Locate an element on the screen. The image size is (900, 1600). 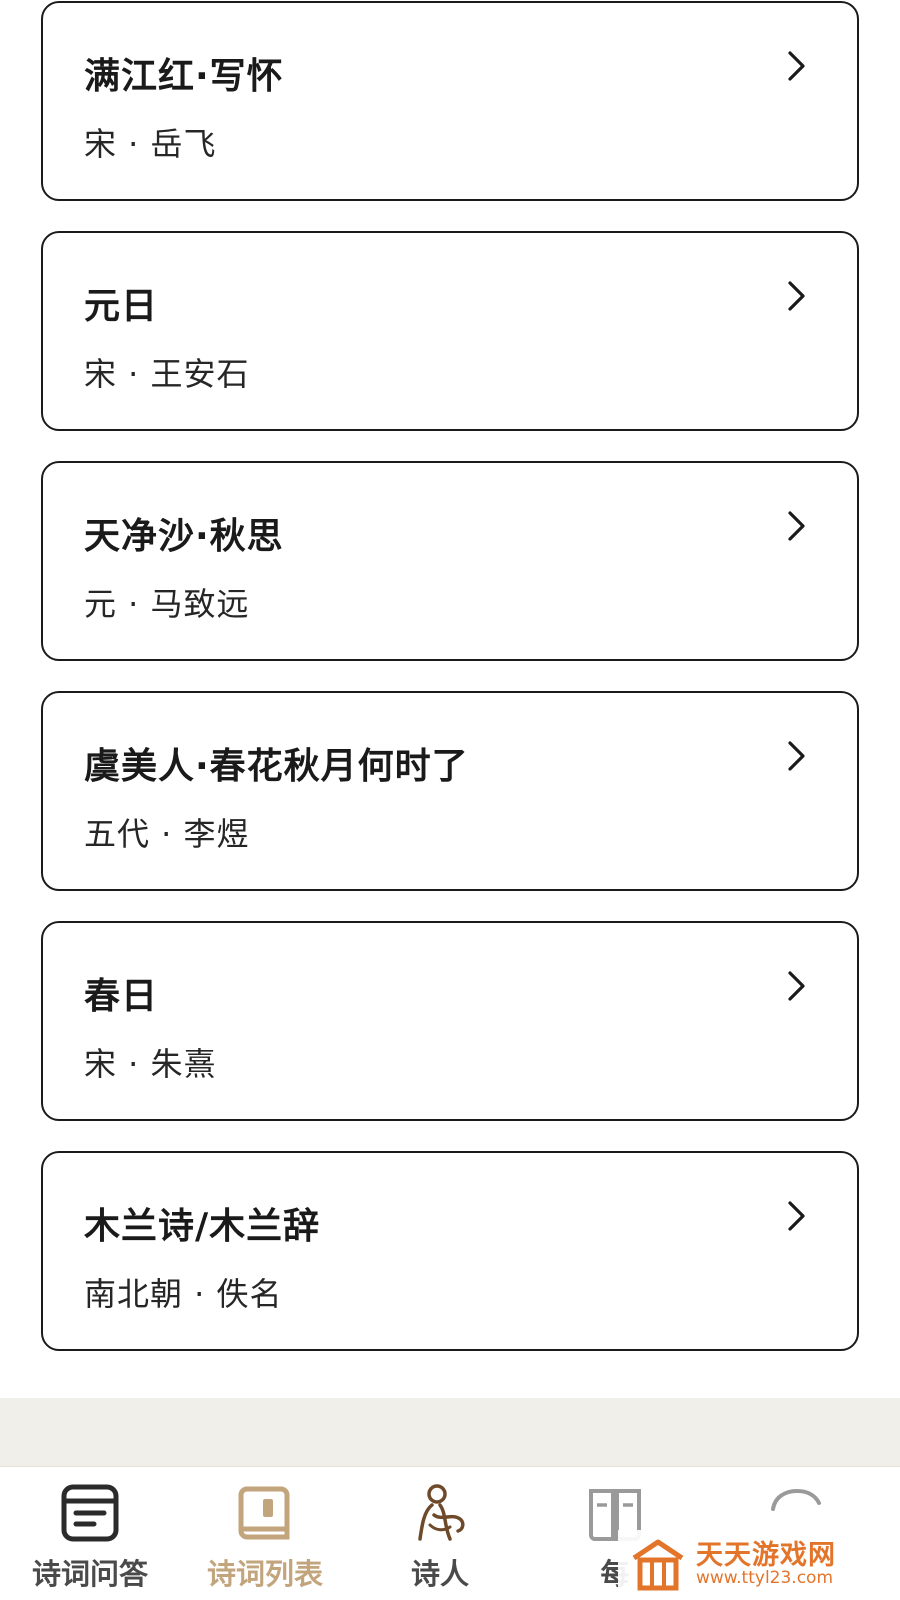
poem-card: 天净沙·秋思 元 · 马致远 is located at coordinates (450, 561).